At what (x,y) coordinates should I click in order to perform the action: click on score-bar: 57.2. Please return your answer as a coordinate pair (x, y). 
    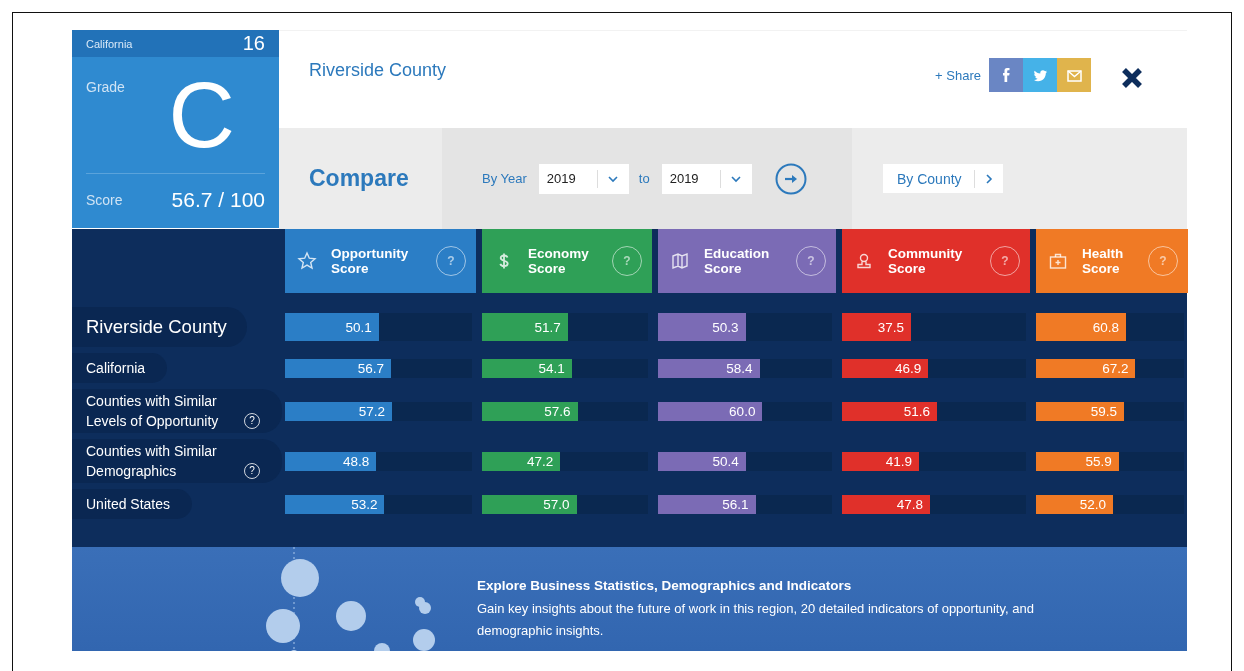
    Looking at the image, I should click on (338, 411).